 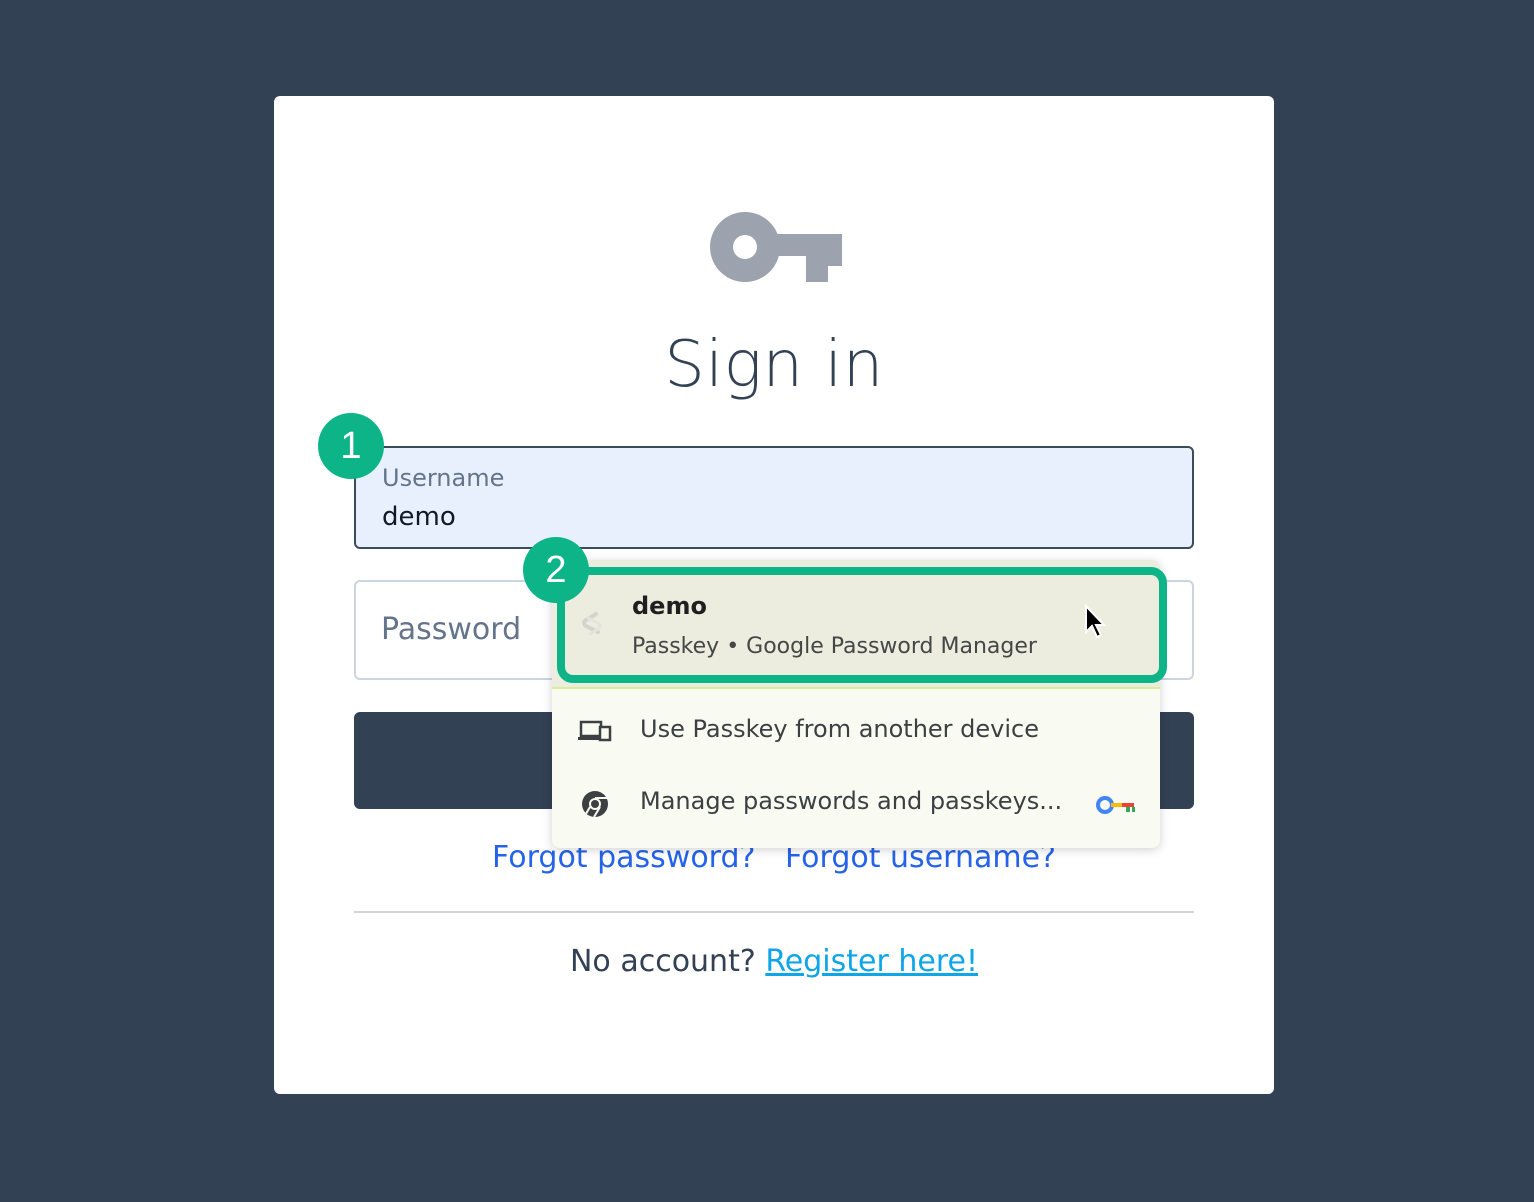 What do you see at coordinates (1115, 805) in the screenshot?
I see `password-manager-key-icon` at bounding box center [1115, 805].